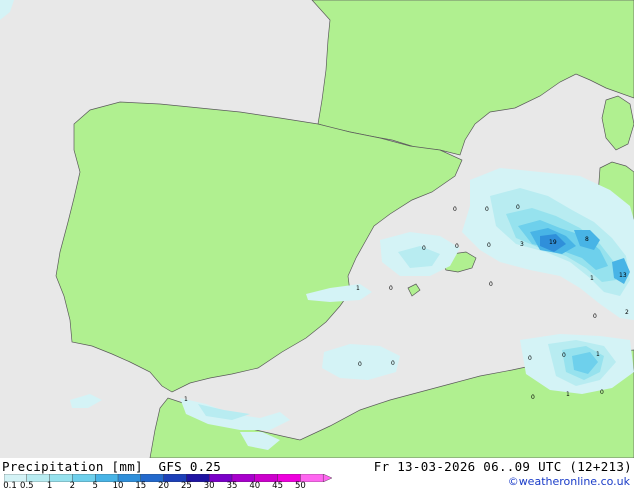 The image size is (634, 491). Describe the element at coordinates (522, 244) in the screenshot. I see `value-label: 3` at that location.